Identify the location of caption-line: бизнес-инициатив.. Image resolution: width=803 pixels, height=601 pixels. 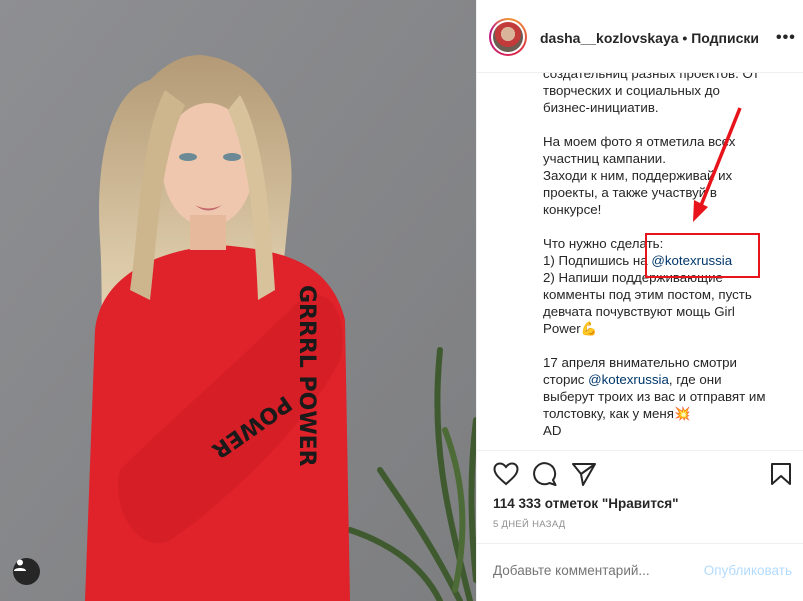
(601, 107).